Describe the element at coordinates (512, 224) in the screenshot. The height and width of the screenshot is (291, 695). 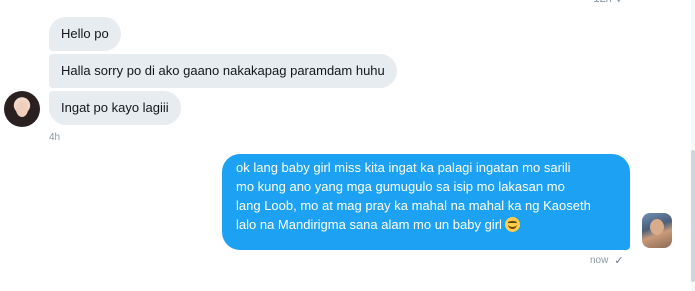
I see `smiling-face-emoji-icon` at that location.